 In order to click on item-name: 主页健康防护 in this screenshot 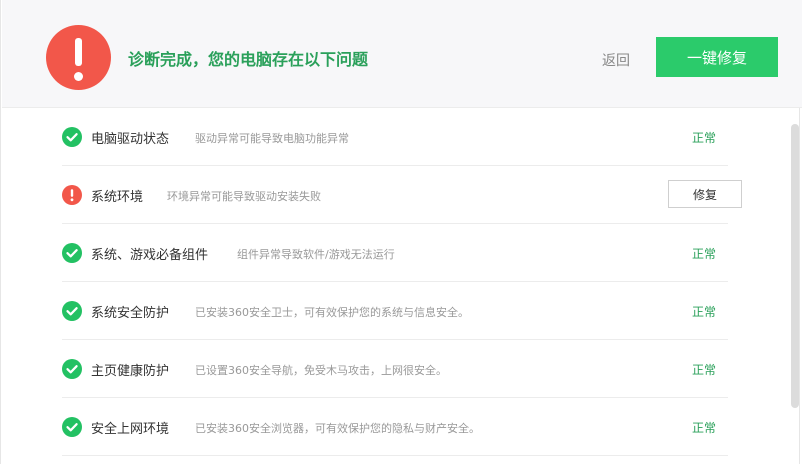, I will do `click(130, 371)`.